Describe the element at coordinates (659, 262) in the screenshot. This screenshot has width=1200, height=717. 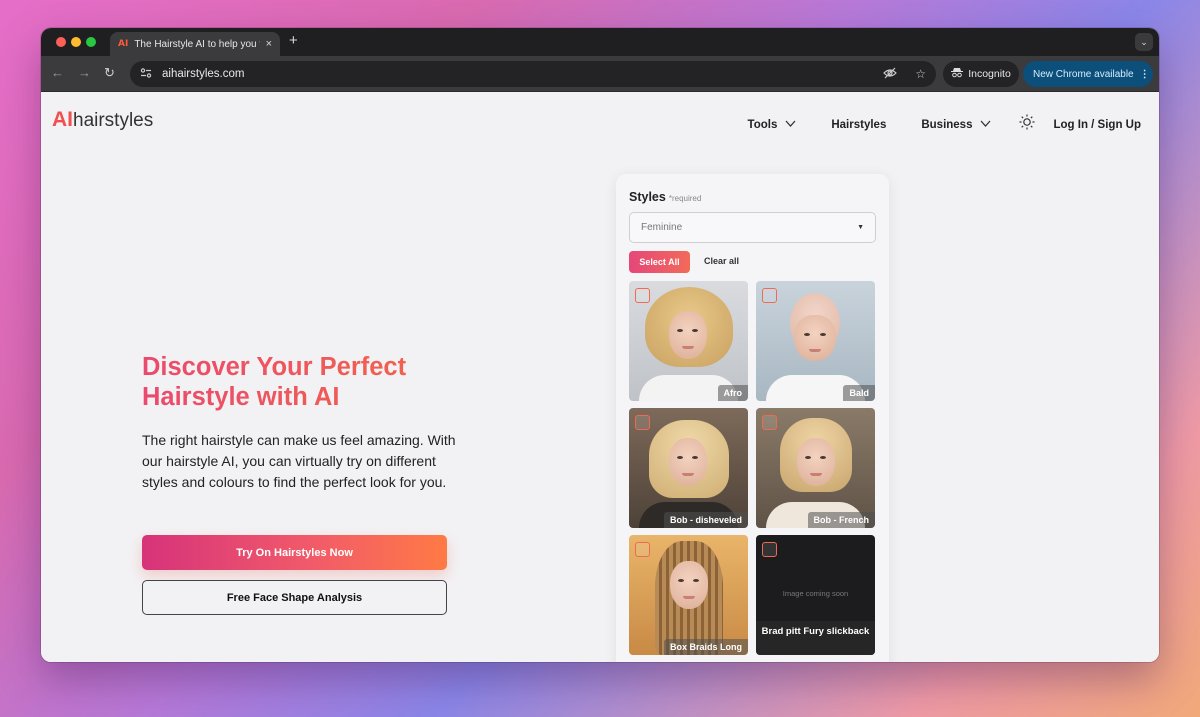
I see `select-all-button: Select All` at that location.